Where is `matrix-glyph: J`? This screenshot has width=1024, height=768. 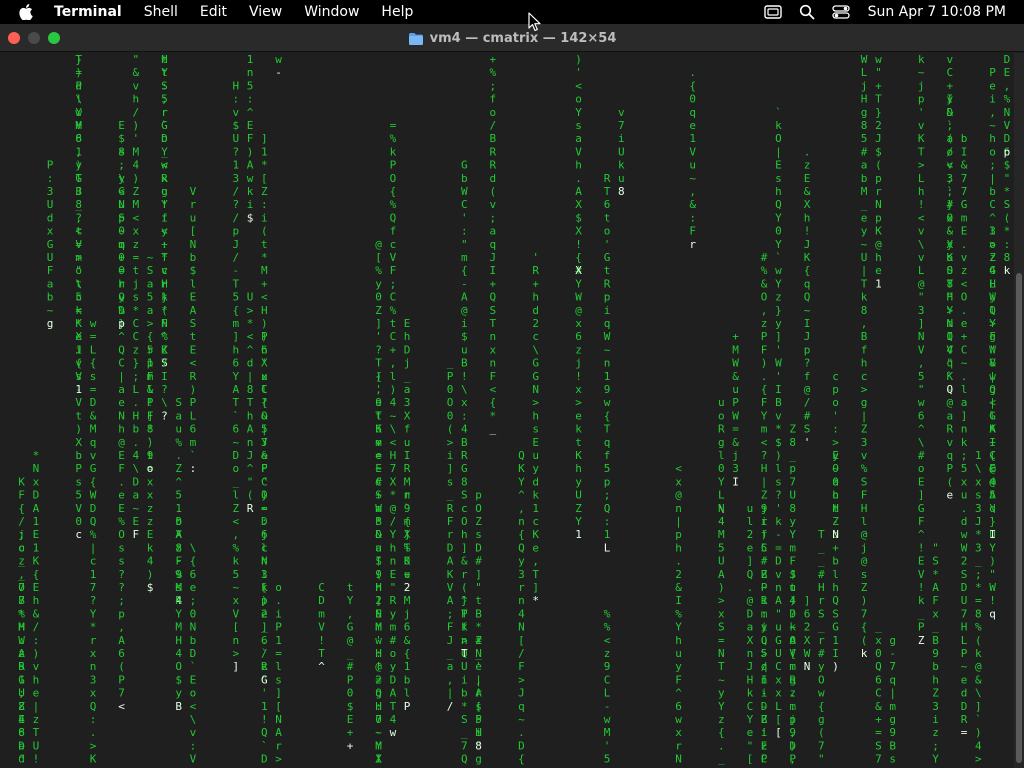 matrix-glyph: J is located at coordinates (792, 574).